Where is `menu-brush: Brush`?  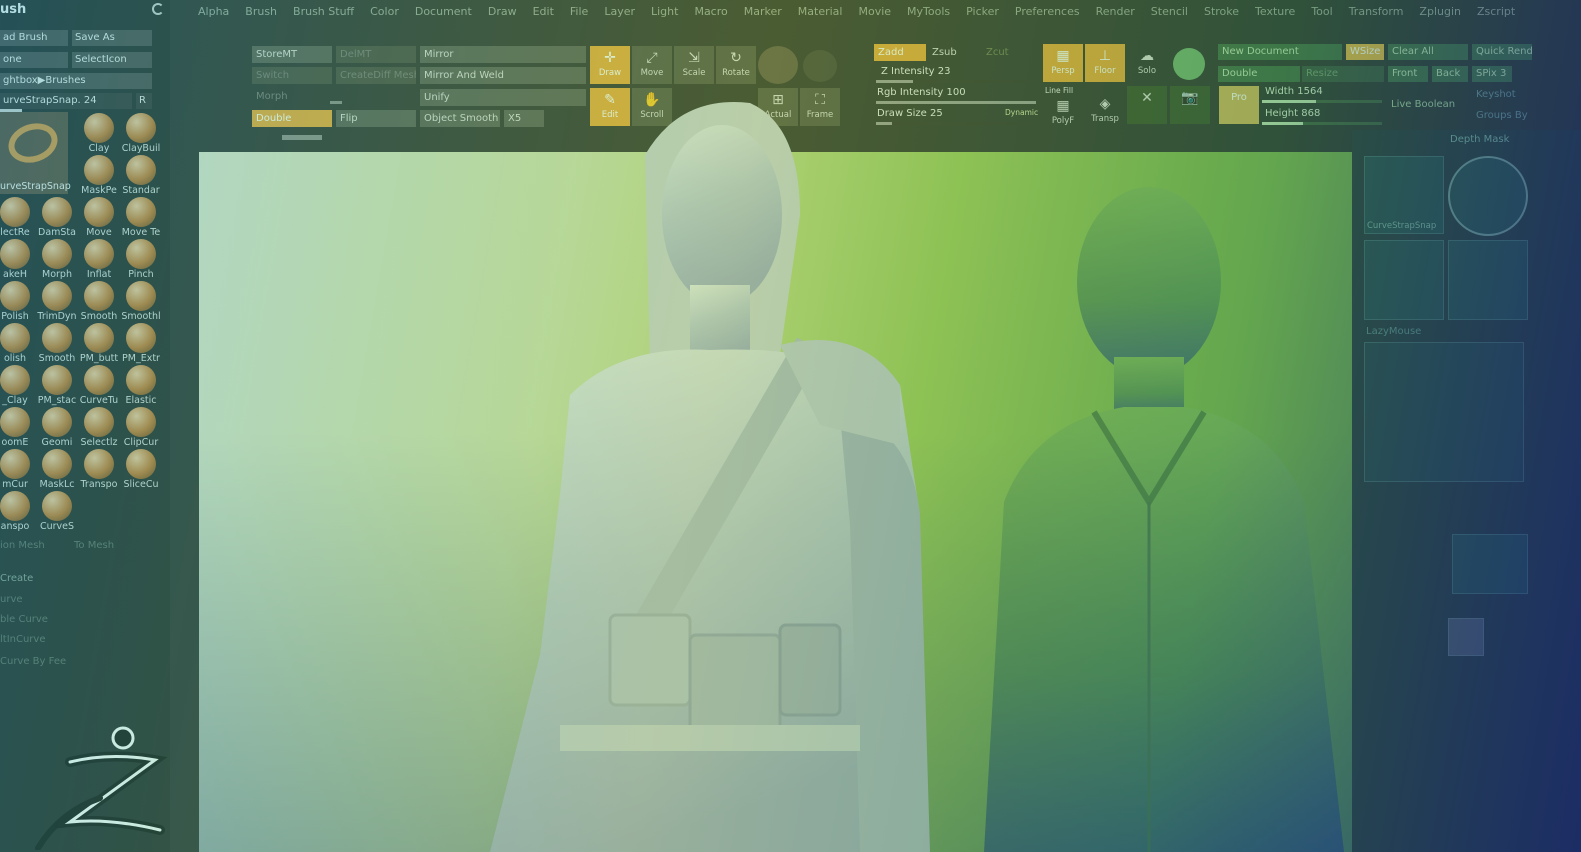
menu-brush: Brush is located at coordinates (261, 11).